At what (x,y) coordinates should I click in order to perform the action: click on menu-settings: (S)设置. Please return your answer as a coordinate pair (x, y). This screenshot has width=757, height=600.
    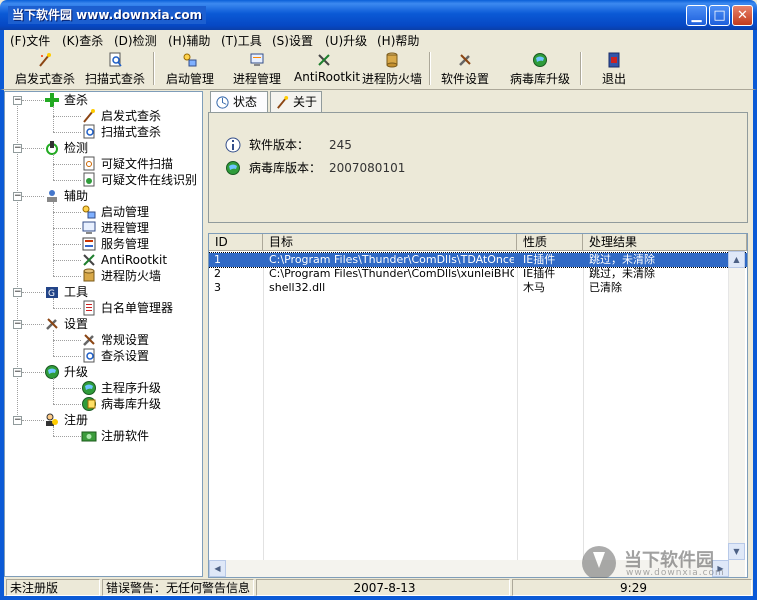
    Looking at the image, I should click on (292, 40).